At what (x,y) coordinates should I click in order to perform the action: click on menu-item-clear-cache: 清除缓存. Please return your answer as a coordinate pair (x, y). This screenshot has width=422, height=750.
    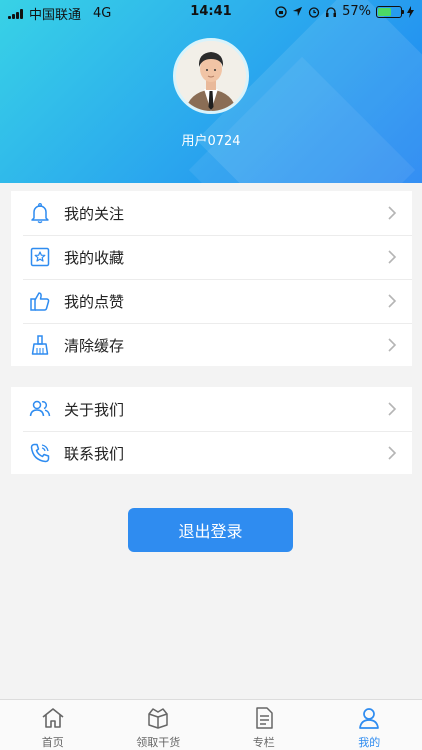
    Looking at the image, I should click on (211, 345).